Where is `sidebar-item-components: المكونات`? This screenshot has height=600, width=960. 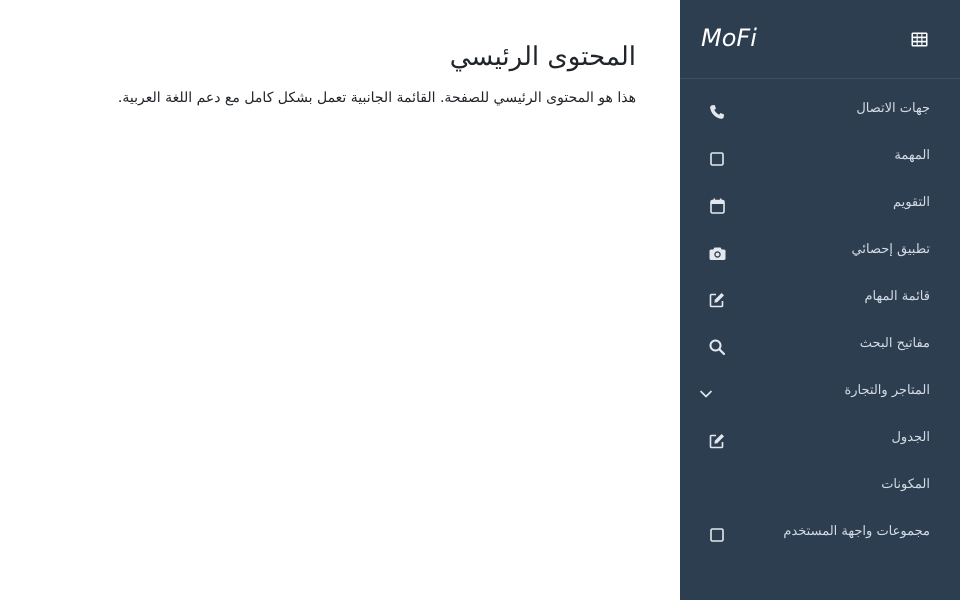 sidebar-item-components: المكونات is located at coordinates (820, 488).